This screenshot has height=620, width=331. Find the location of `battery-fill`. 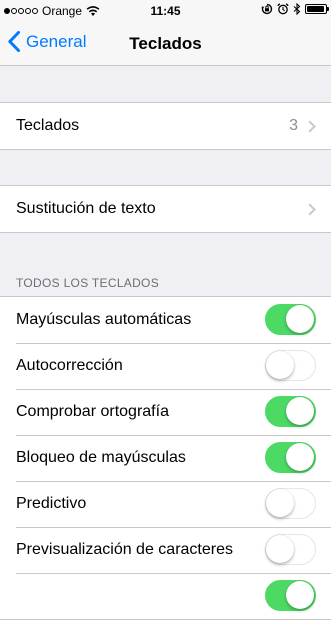

battery-fill is located at coordinates (316, 9).